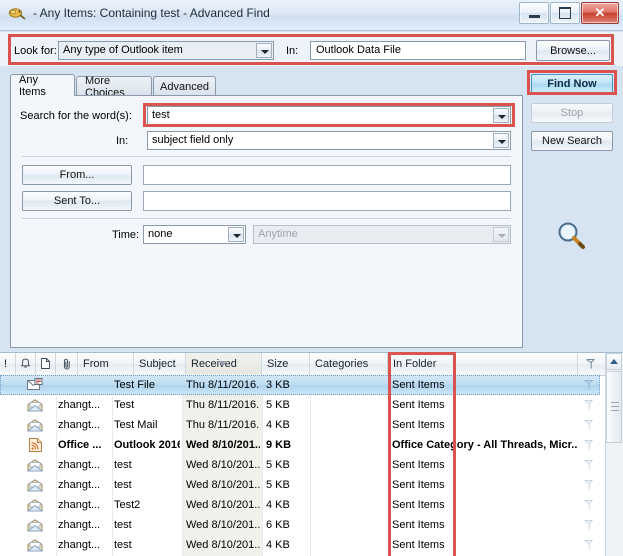 Image resolution: width=623 pixels, height=556 pixels. What do you see at coordinates (106, 363) in the screenshot?
I see `column-header-from: From` at bounding box center [106, 363].